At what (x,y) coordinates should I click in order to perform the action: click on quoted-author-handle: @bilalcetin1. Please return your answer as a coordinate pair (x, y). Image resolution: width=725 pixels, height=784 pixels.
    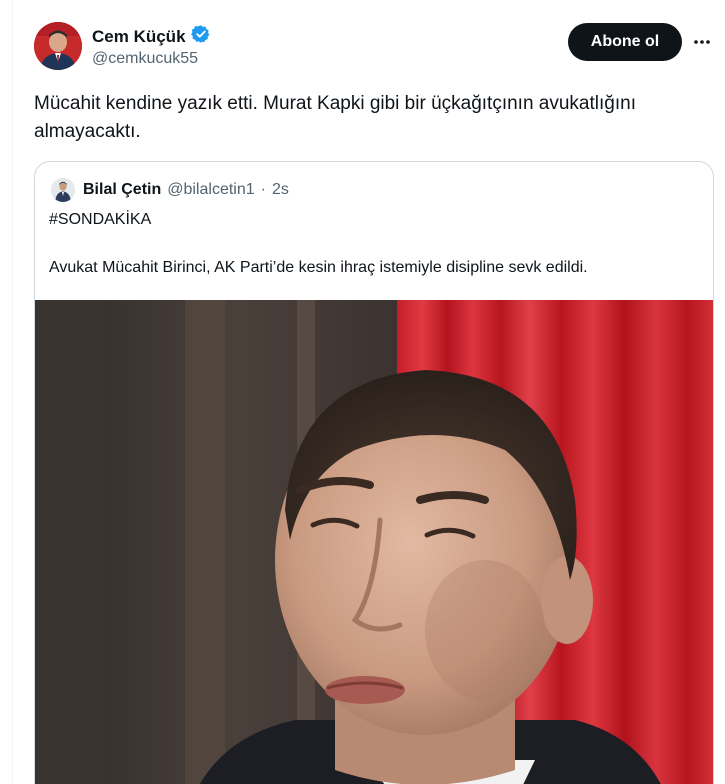
    Looking at the image, I should click on (210, 190).